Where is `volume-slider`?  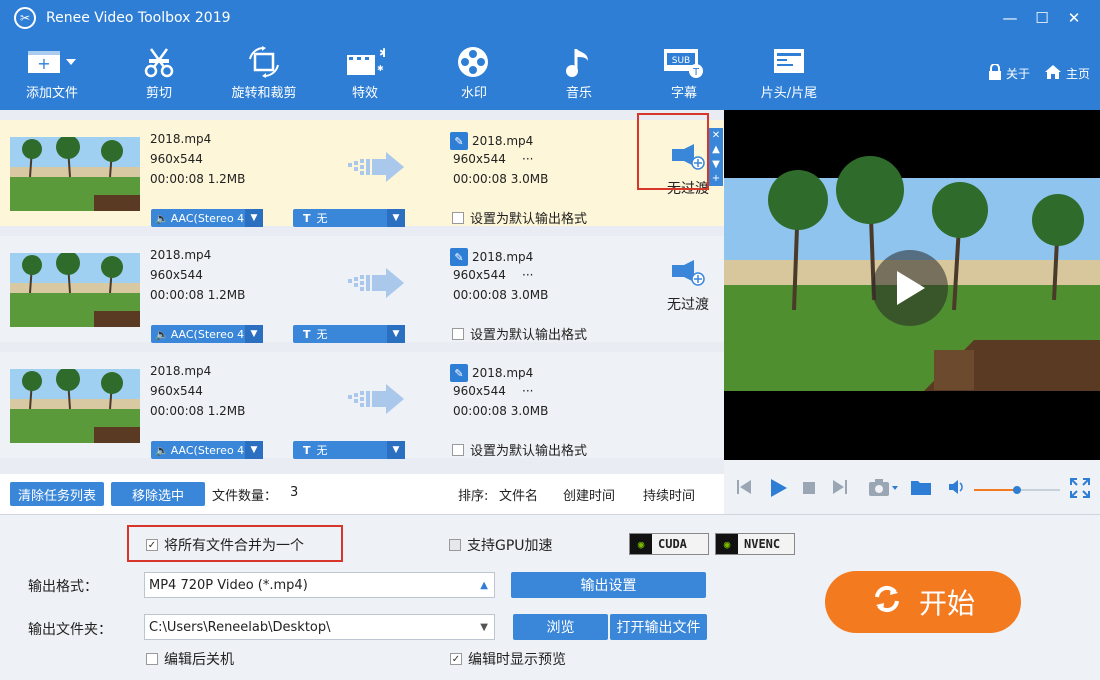
volume-slider is located at coordinates (1017, 490).